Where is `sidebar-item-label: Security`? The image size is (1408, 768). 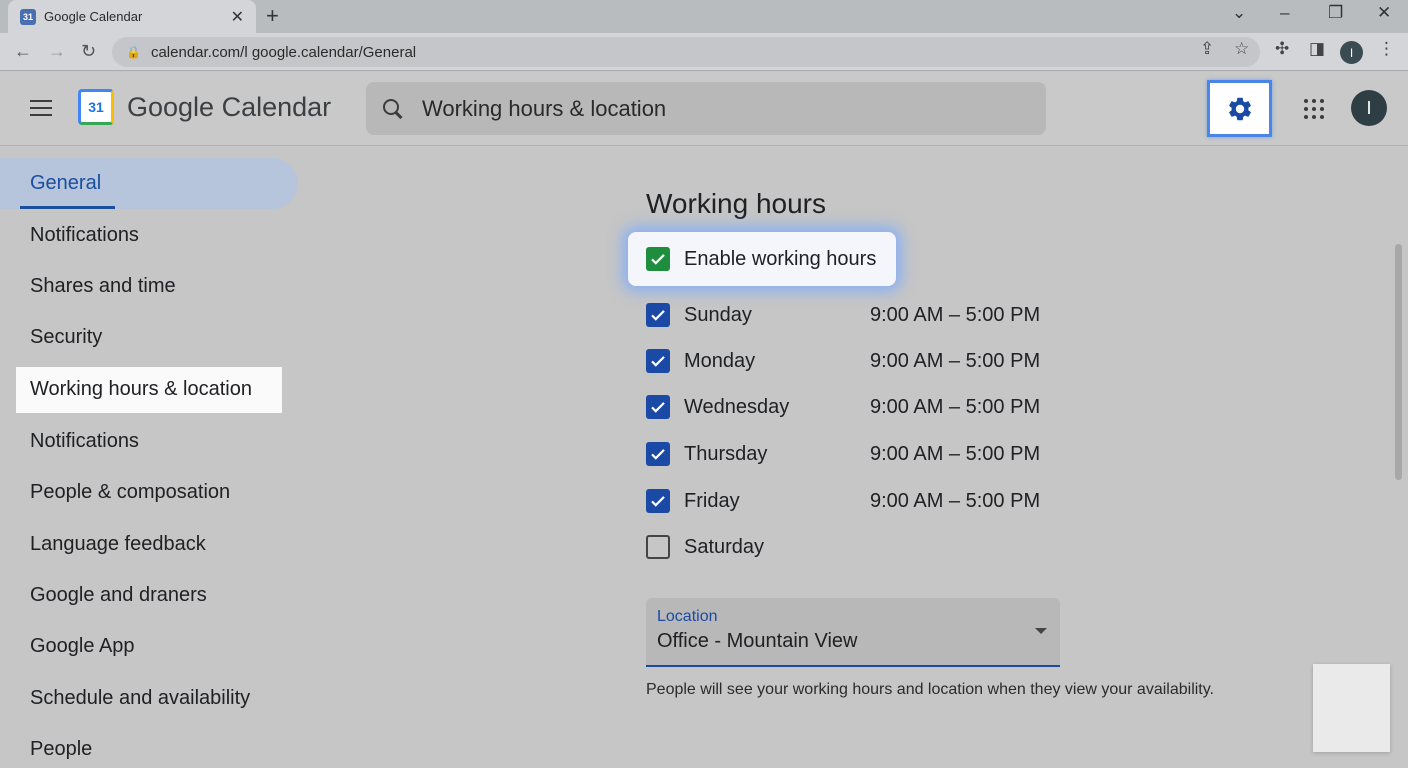 sidebar-item-label: Security is located at coordinates (66, 337).